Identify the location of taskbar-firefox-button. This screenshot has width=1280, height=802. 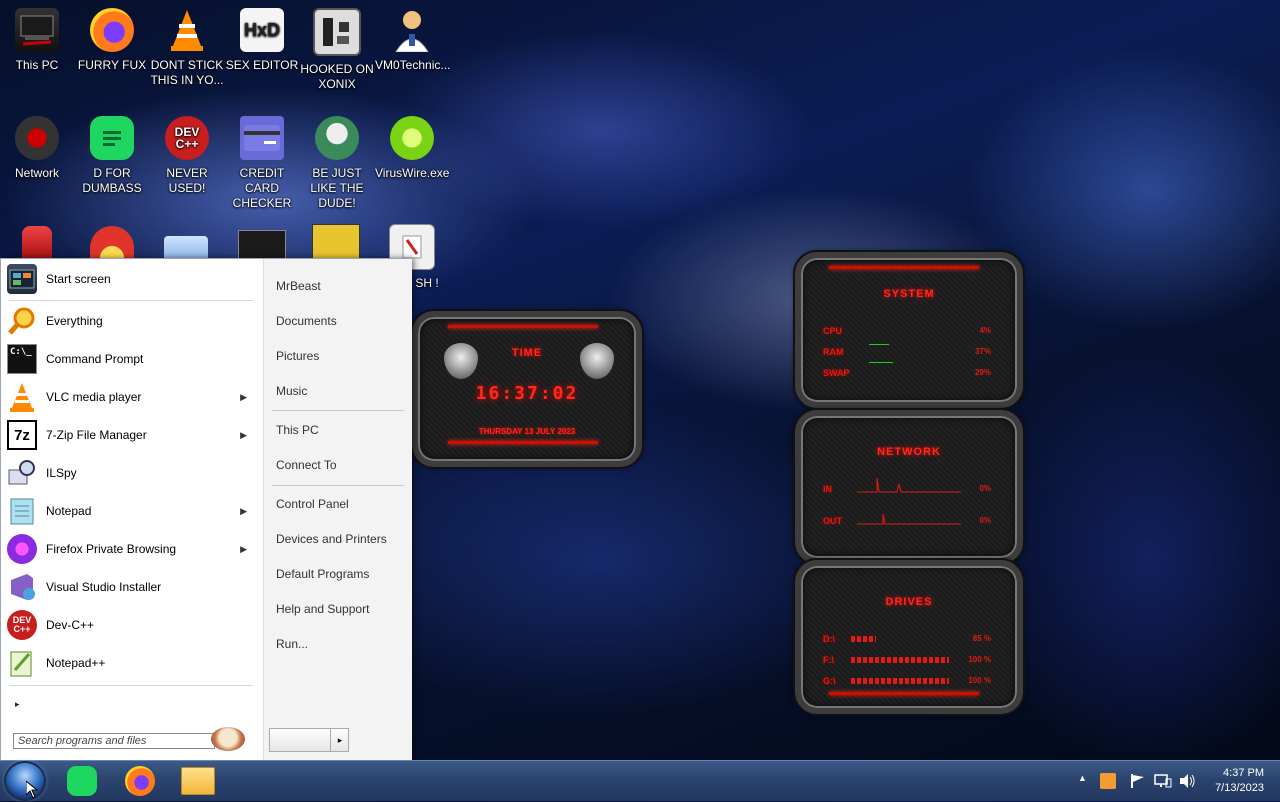
(140, 781).